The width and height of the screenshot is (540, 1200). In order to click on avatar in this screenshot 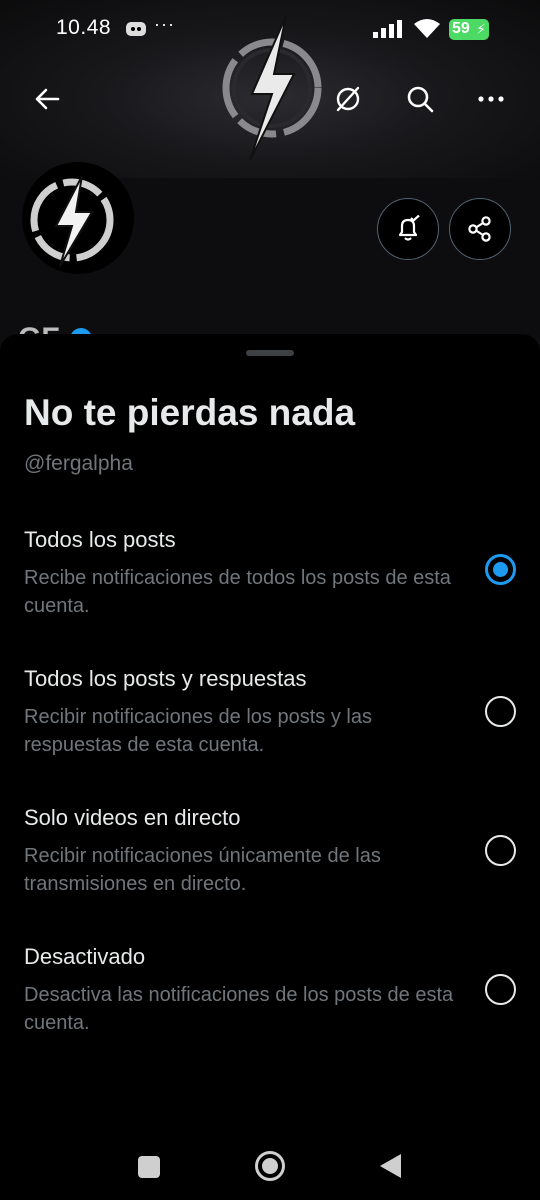, I will do `click(78, 218)`.